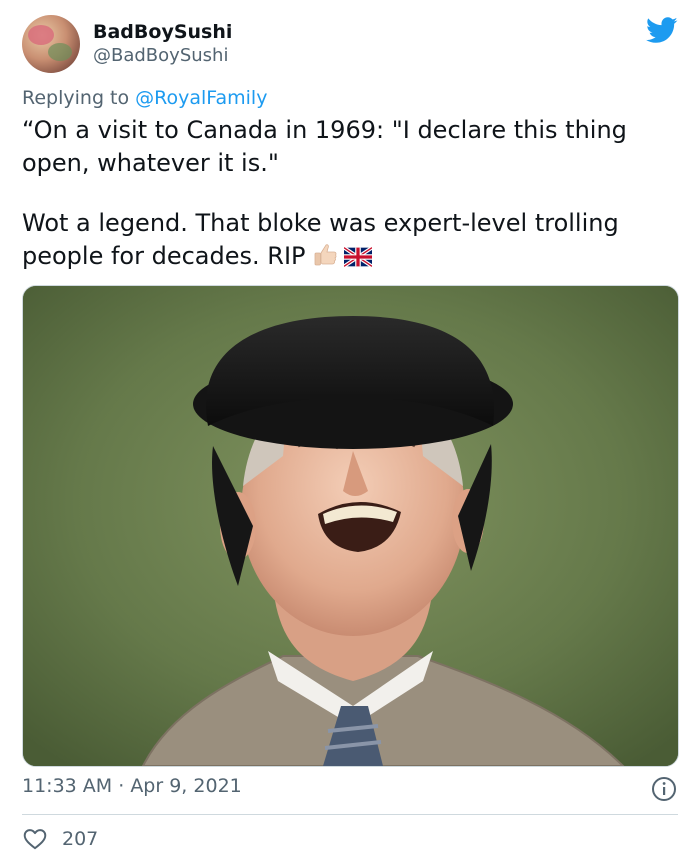  What do you see at coordinates (35, 839) in the screenshot?
I see `heart-icon` at bounding box center [35, 839].